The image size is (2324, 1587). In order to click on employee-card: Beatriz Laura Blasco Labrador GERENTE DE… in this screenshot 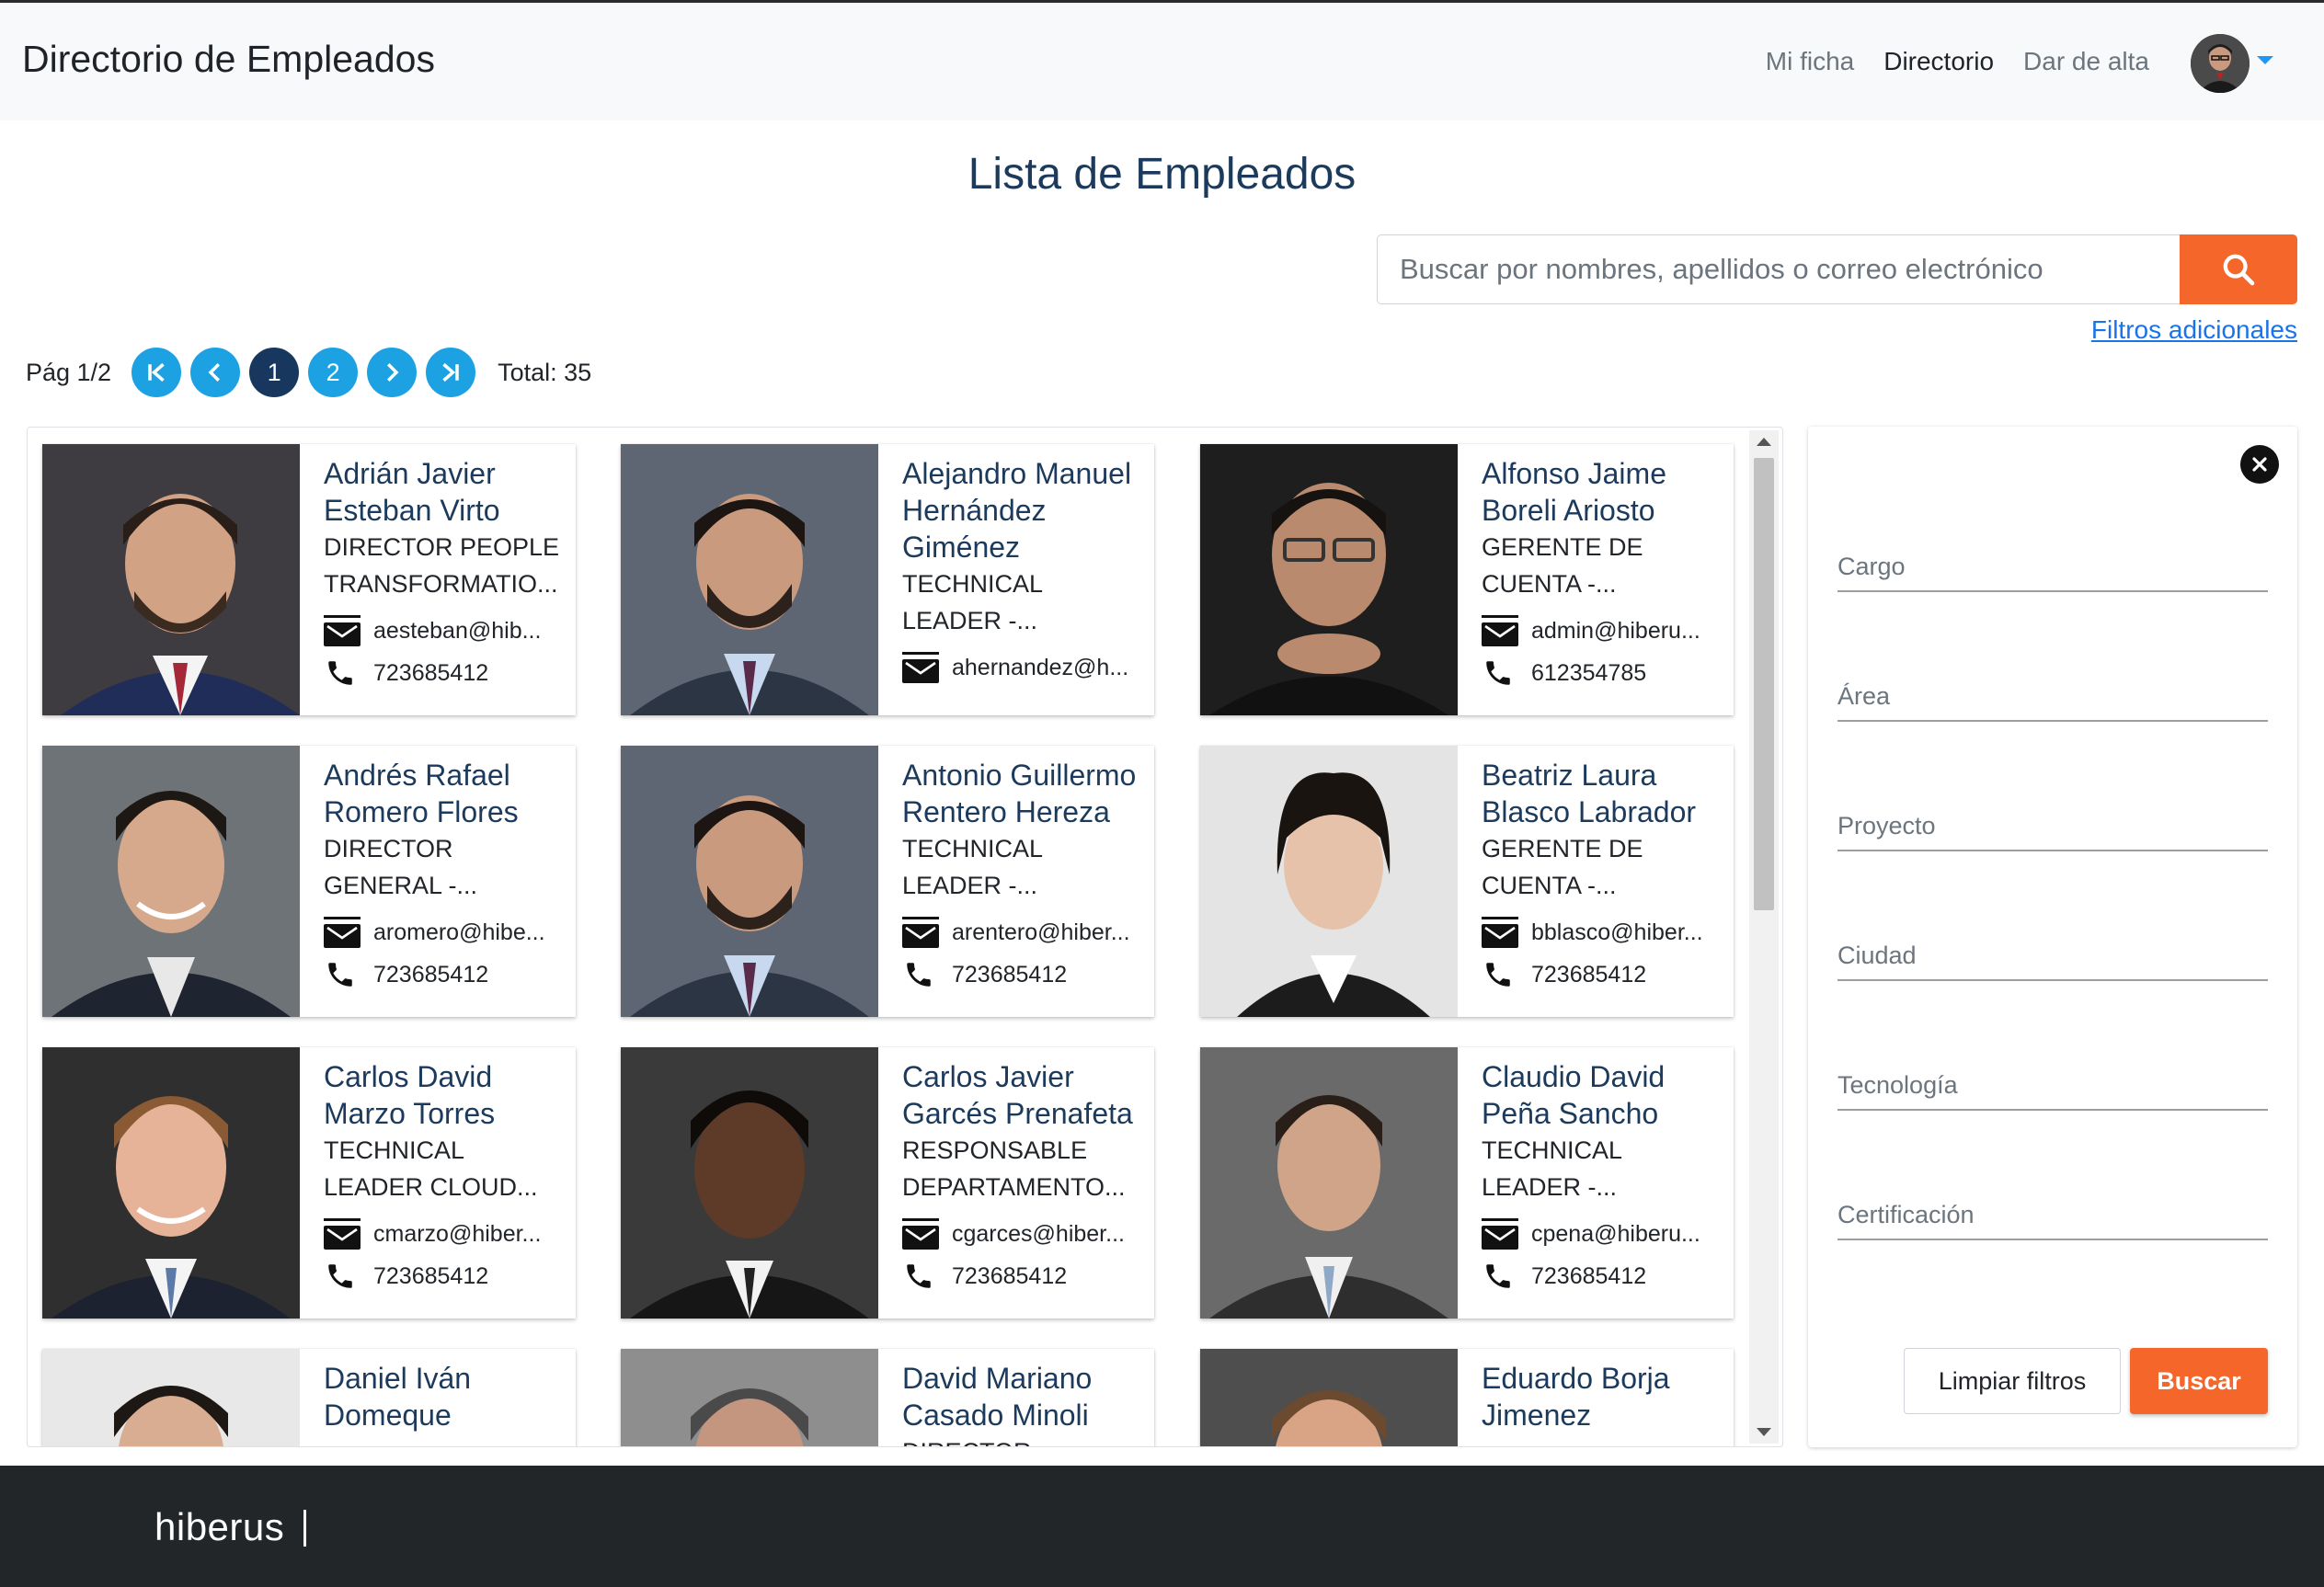, I will do `click(1467, 881)`.